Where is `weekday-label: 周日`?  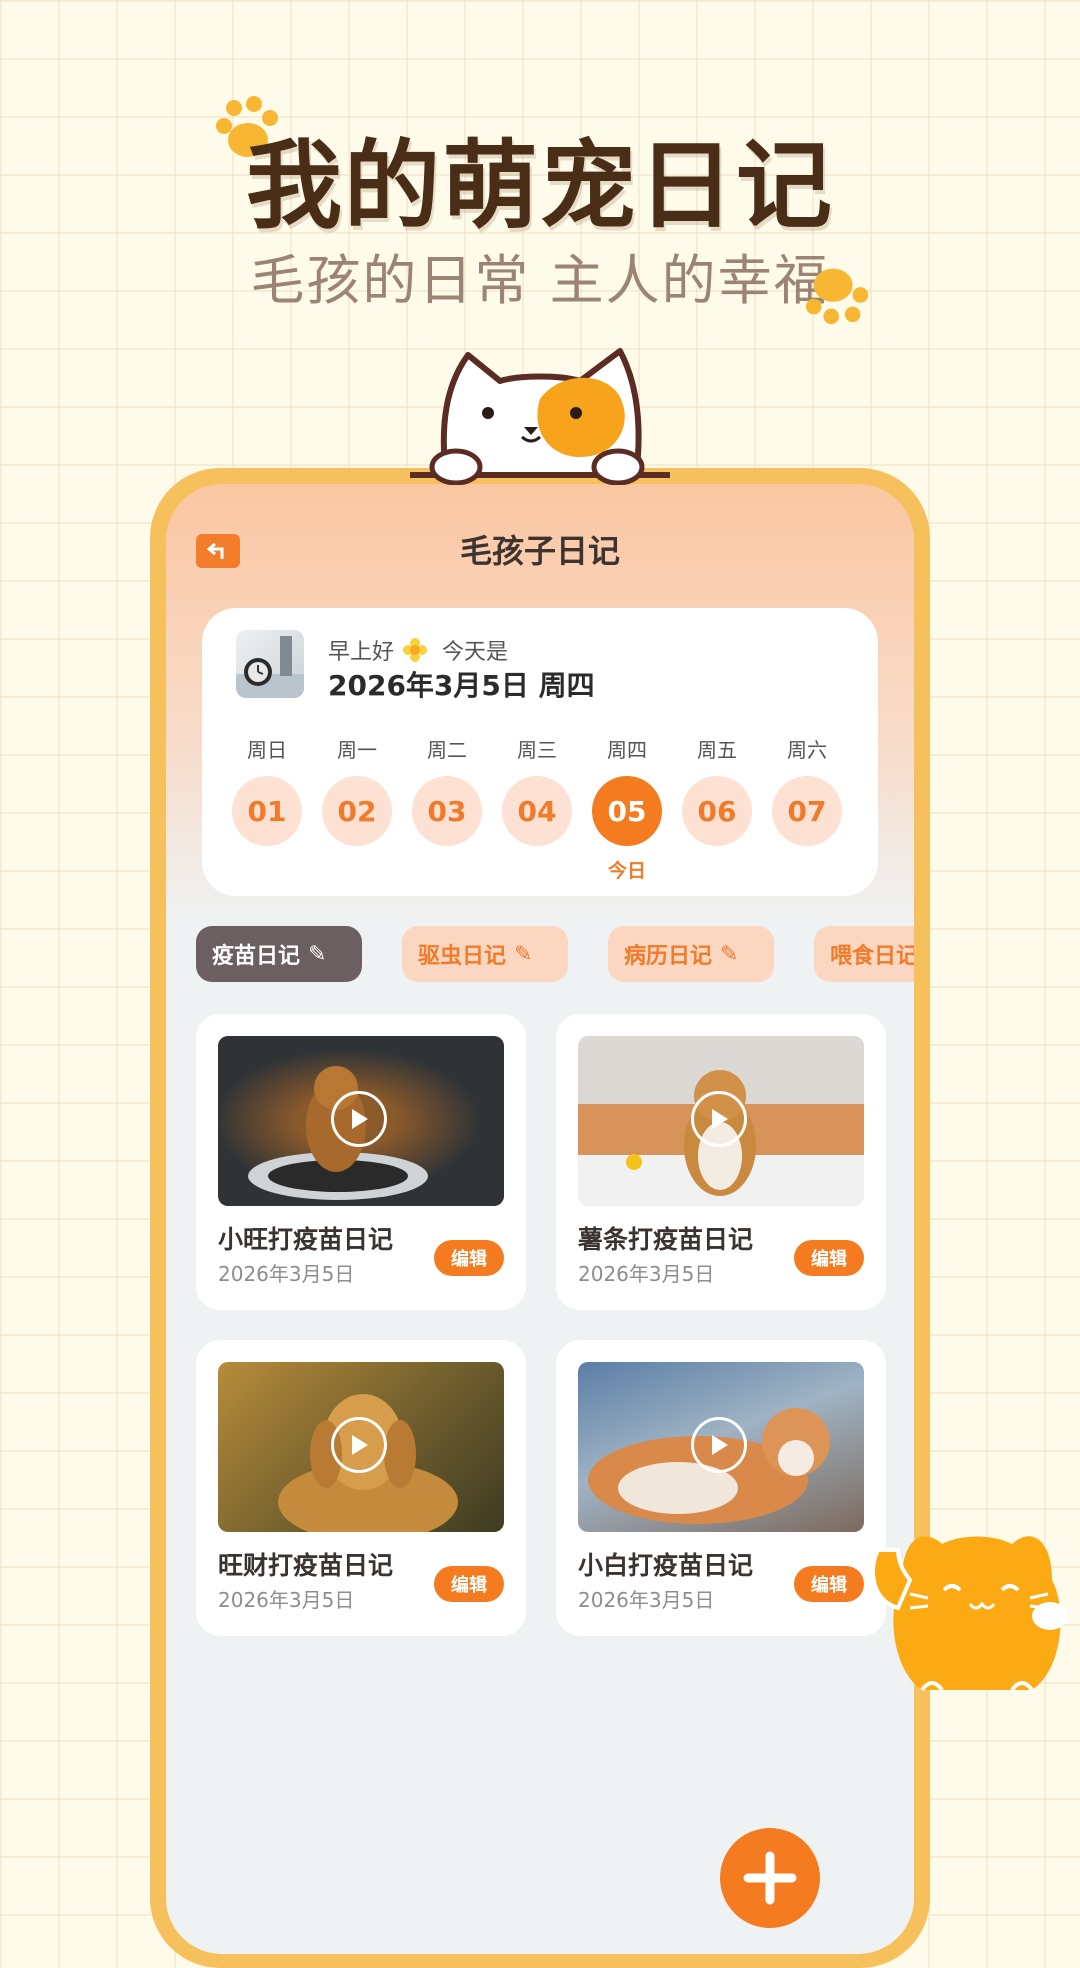
weekday-label: 周日 is located at coordinates (267, 750).